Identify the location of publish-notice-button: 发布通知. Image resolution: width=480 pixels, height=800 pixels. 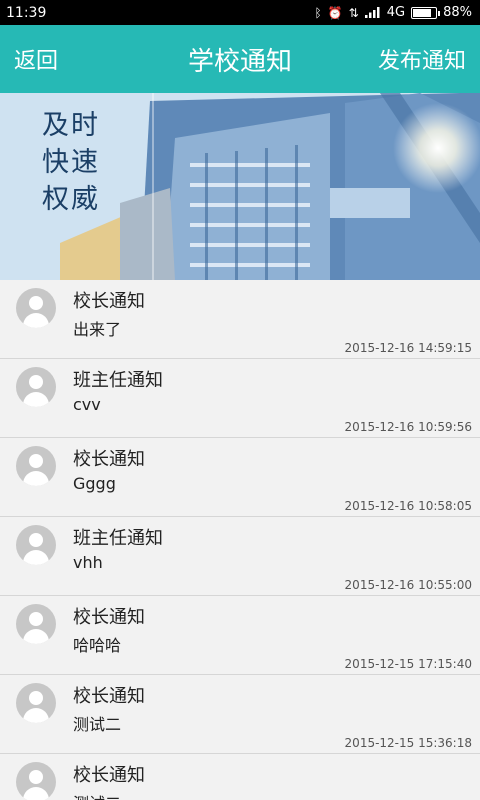
(422, 59).